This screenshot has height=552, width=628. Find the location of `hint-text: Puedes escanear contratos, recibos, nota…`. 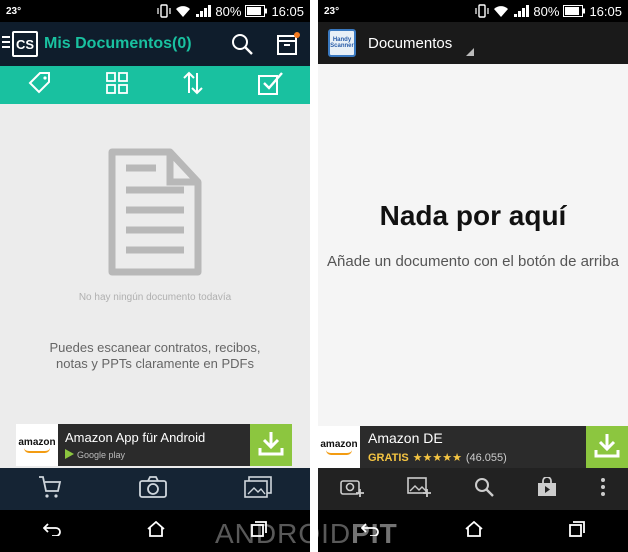

hint-text: Puedes escanear contratos, recibos, nota… is located at coordinates (155, 355).